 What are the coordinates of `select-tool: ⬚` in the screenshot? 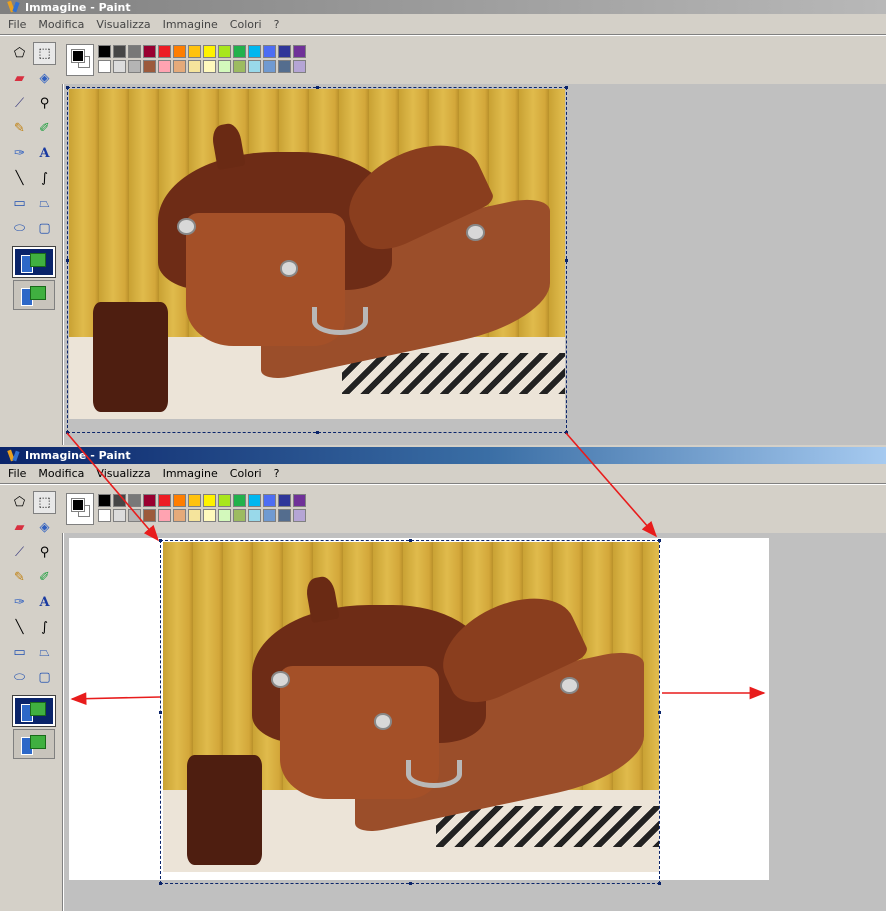 It's located at (44, 53).